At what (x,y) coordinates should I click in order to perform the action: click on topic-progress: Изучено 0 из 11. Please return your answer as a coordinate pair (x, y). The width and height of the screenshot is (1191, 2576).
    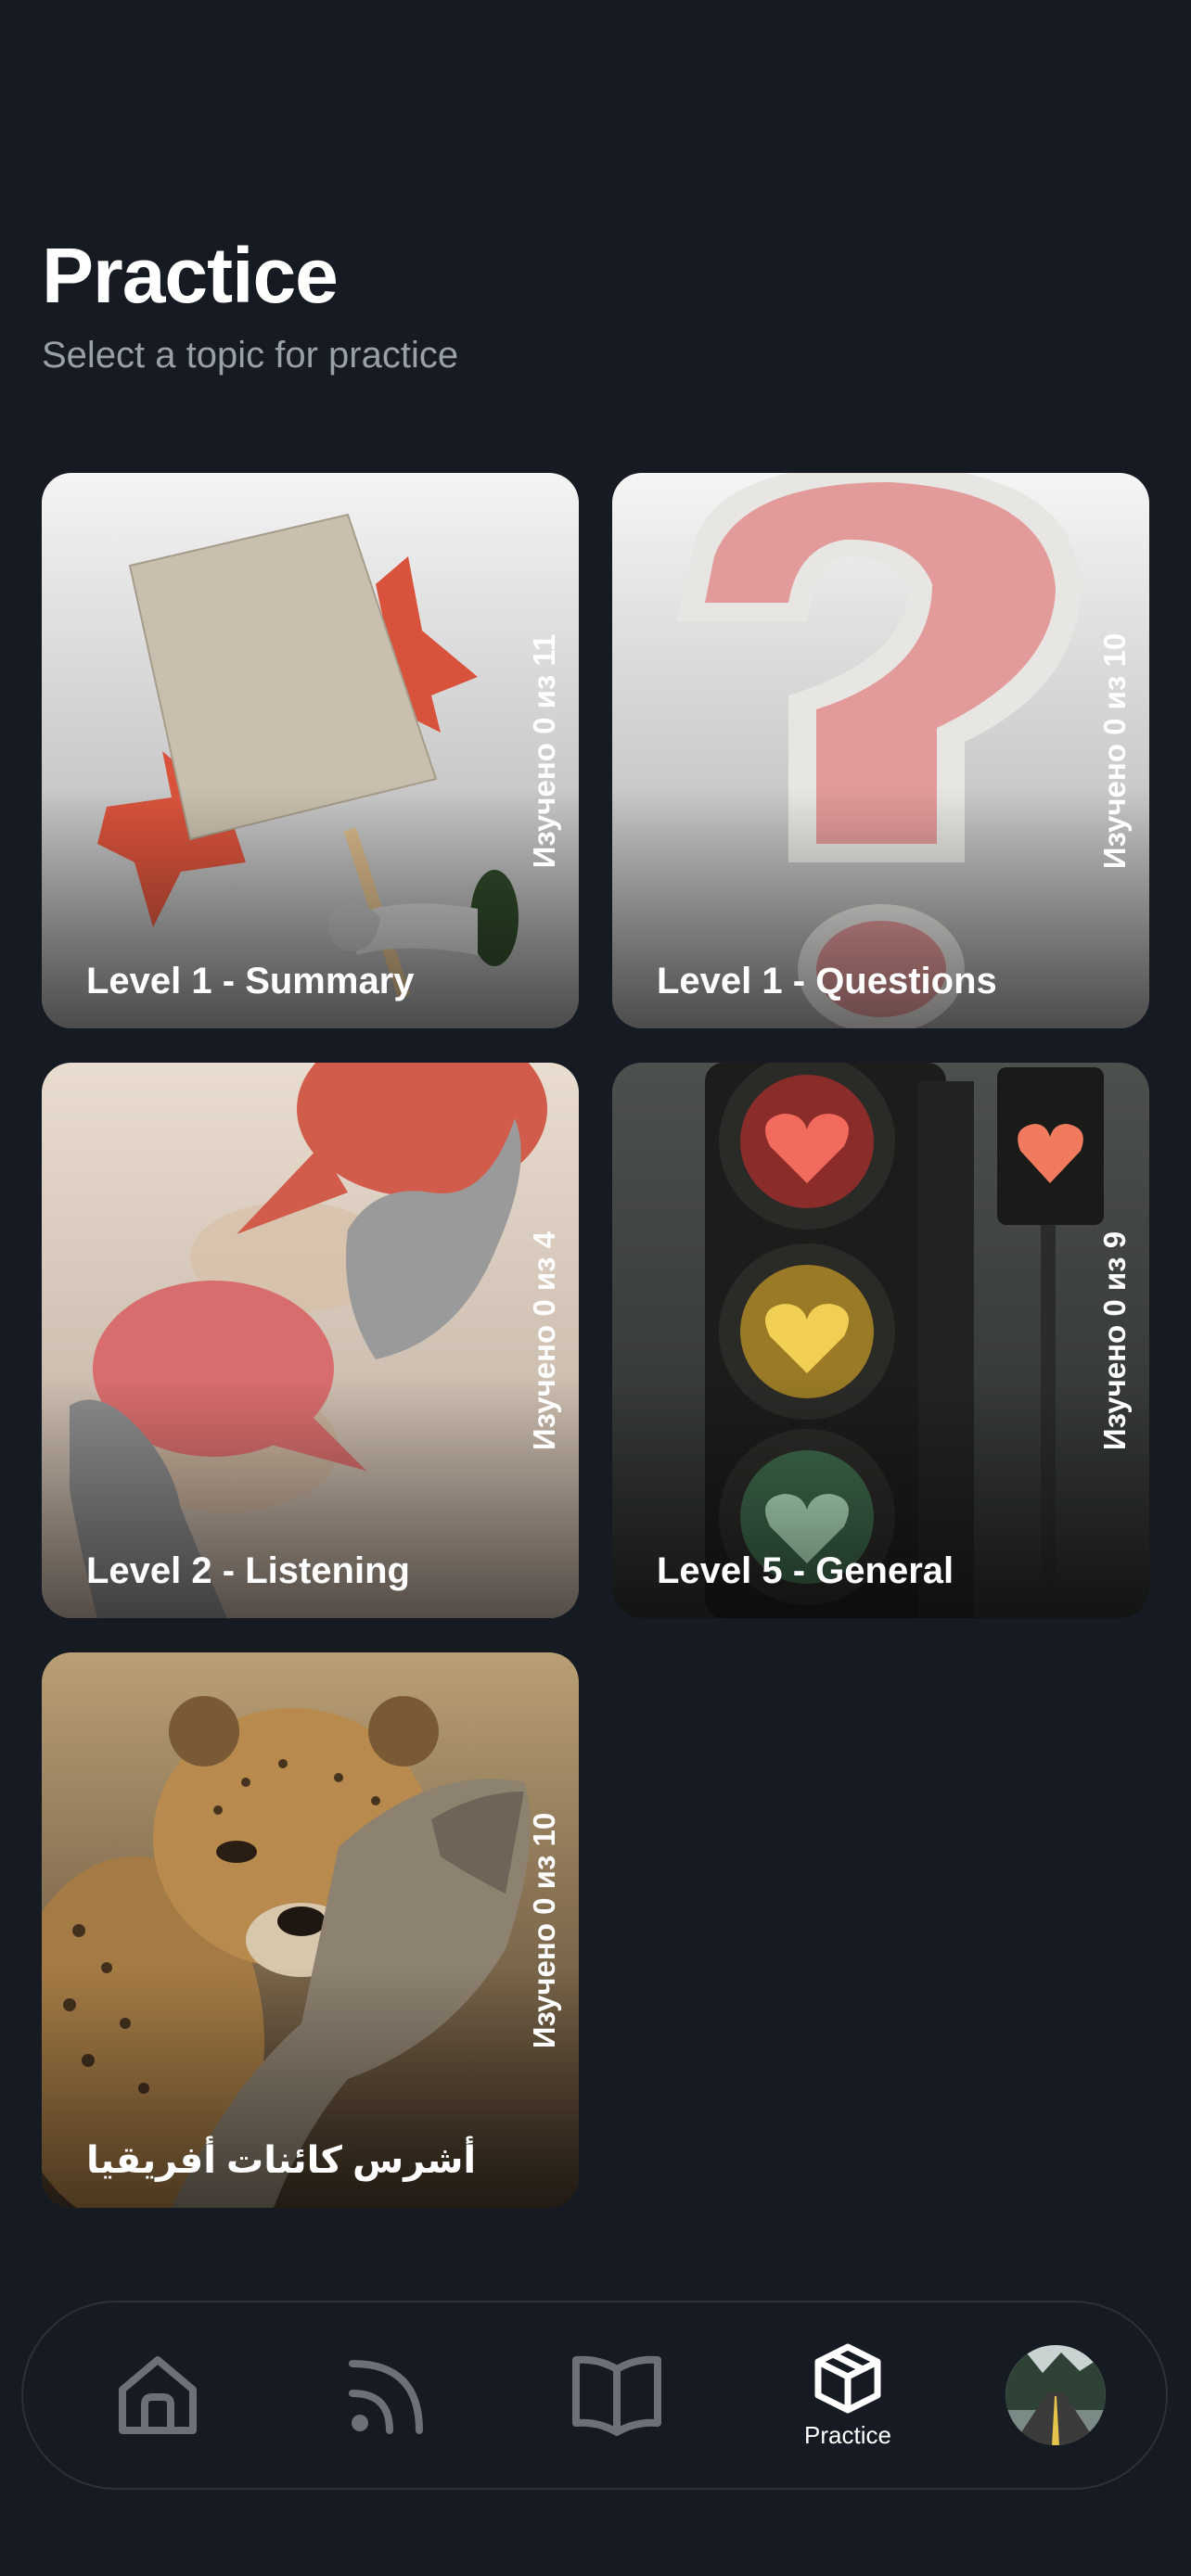
    Looking at the image, I should click on (544, 750).